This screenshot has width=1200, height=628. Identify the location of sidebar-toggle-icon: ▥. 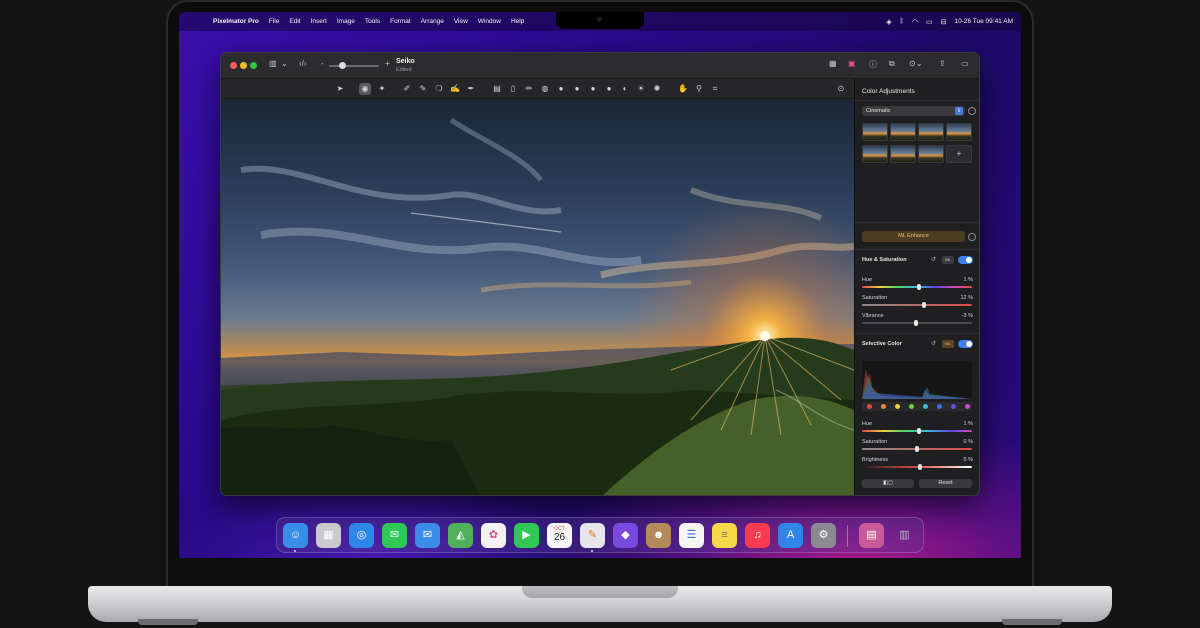
(273, 63).